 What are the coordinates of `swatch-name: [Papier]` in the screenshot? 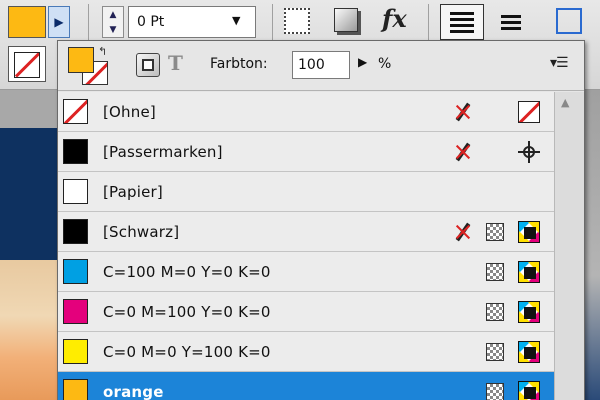 It's located at (133, 192).